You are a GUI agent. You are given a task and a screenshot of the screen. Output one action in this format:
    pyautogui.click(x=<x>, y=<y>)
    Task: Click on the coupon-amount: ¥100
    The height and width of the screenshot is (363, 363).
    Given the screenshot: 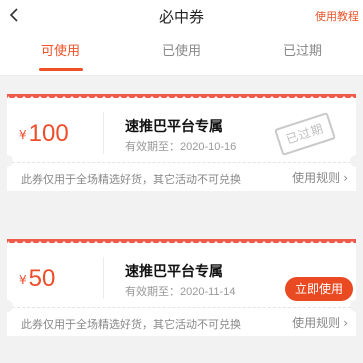 What is the action you would take?
    pyautogui.click(x=44, y=134)
    